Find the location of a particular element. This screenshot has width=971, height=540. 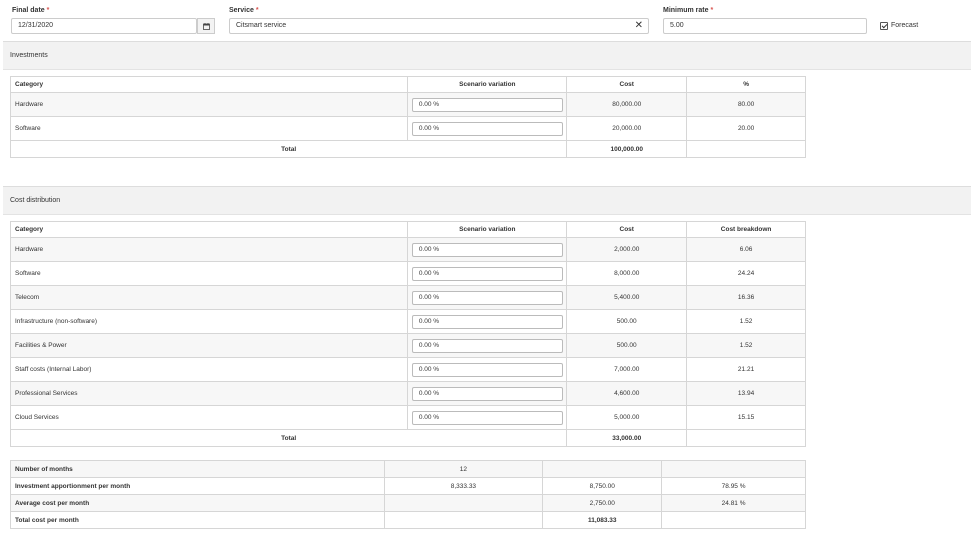

total-breakdown is located at coordinates (746, 438).